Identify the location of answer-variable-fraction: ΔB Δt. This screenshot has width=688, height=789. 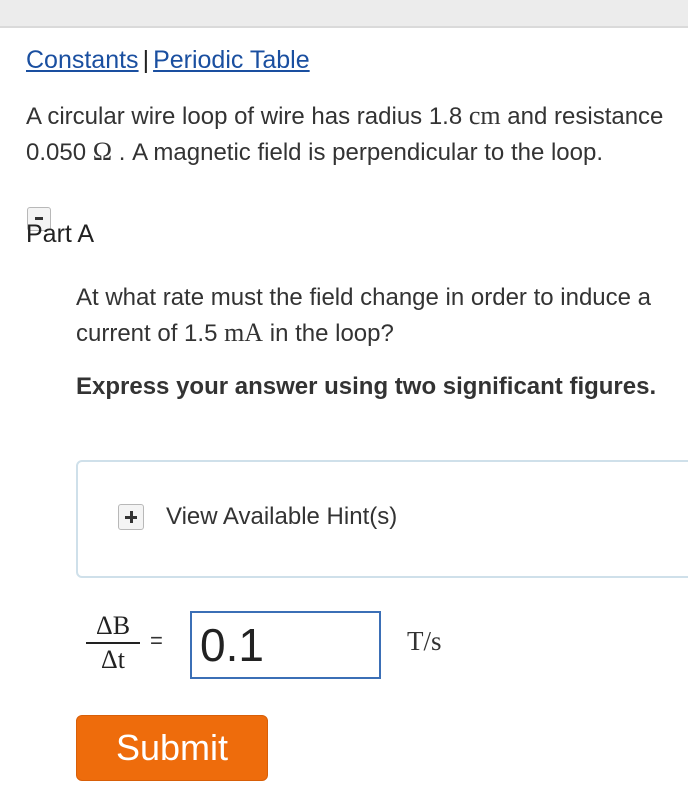
(113, 643).